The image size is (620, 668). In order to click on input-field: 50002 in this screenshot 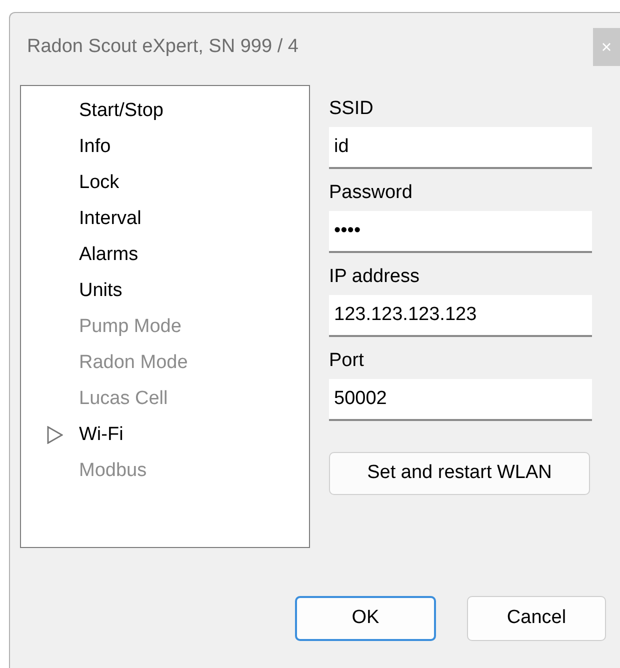, I will do `click(460, 400)`.